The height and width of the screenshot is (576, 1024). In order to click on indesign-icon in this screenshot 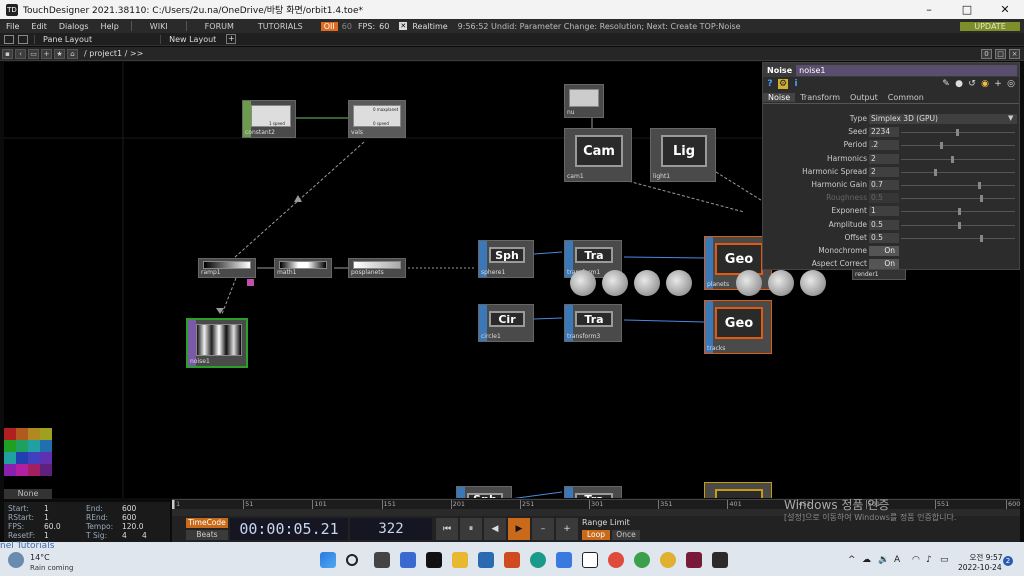, I will do `click(694, 560)`.